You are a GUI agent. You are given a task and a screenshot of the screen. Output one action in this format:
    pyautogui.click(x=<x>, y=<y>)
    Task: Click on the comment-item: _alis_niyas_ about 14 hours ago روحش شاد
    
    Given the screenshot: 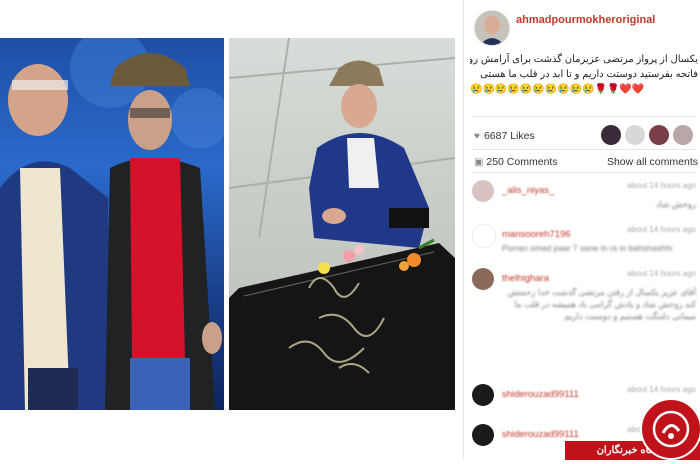 What is the action you would take?
    pyautogui.click(x=584, y=199)
    